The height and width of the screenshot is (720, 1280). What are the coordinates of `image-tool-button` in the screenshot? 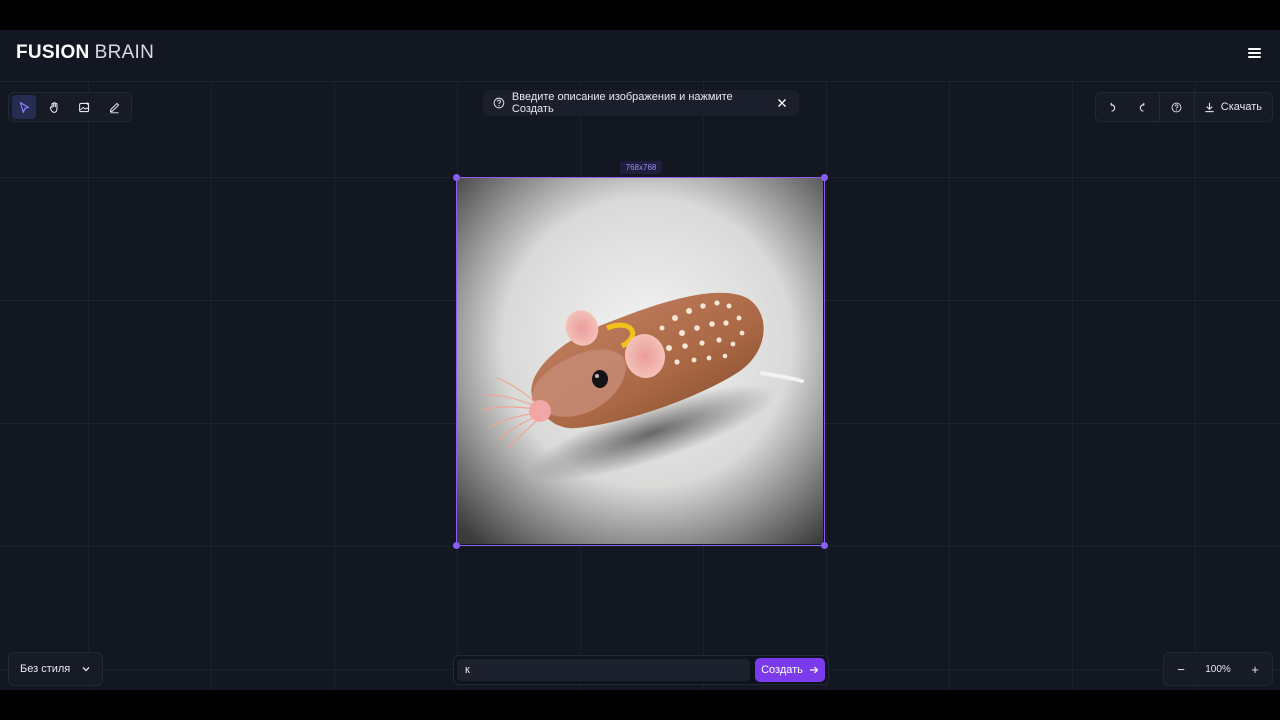 It's located at (84, 107).